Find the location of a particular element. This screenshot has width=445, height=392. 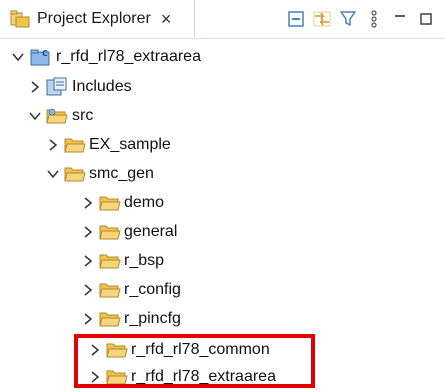

folder-open-icon is located at coordinates (75, 174).